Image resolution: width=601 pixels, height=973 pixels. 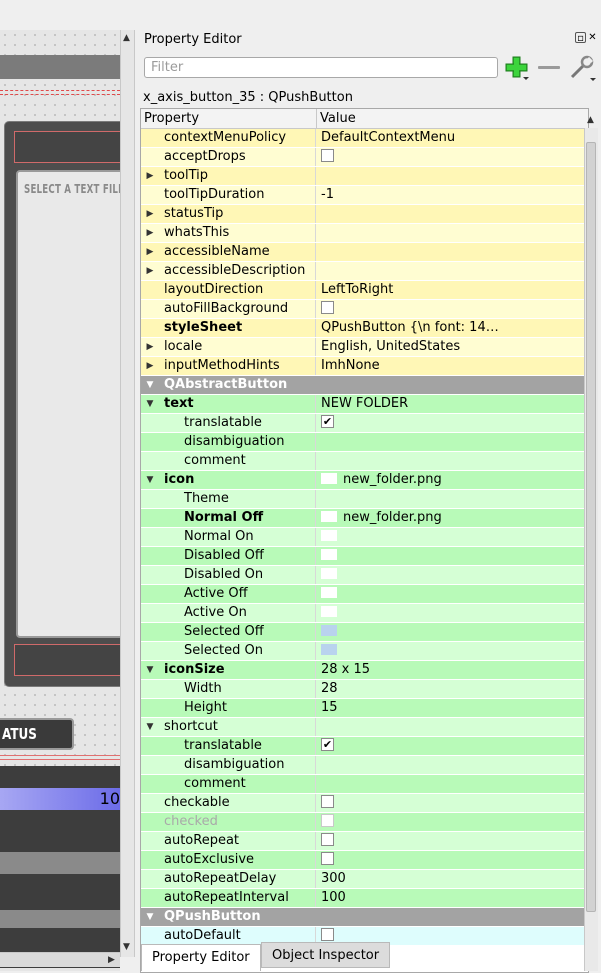 What do you see at coordinates (326, 955) in the screenshot?
I see `tab-object-inspector: Object Inspector` at bounding box center [326, 955].